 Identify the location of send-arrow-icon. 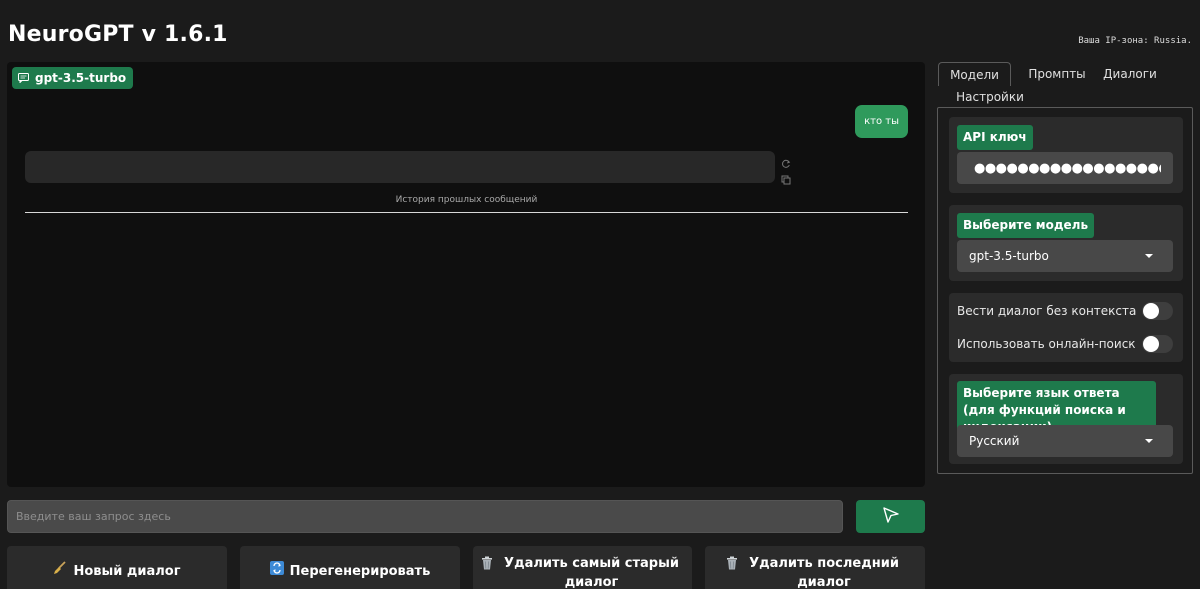
(891, 516).